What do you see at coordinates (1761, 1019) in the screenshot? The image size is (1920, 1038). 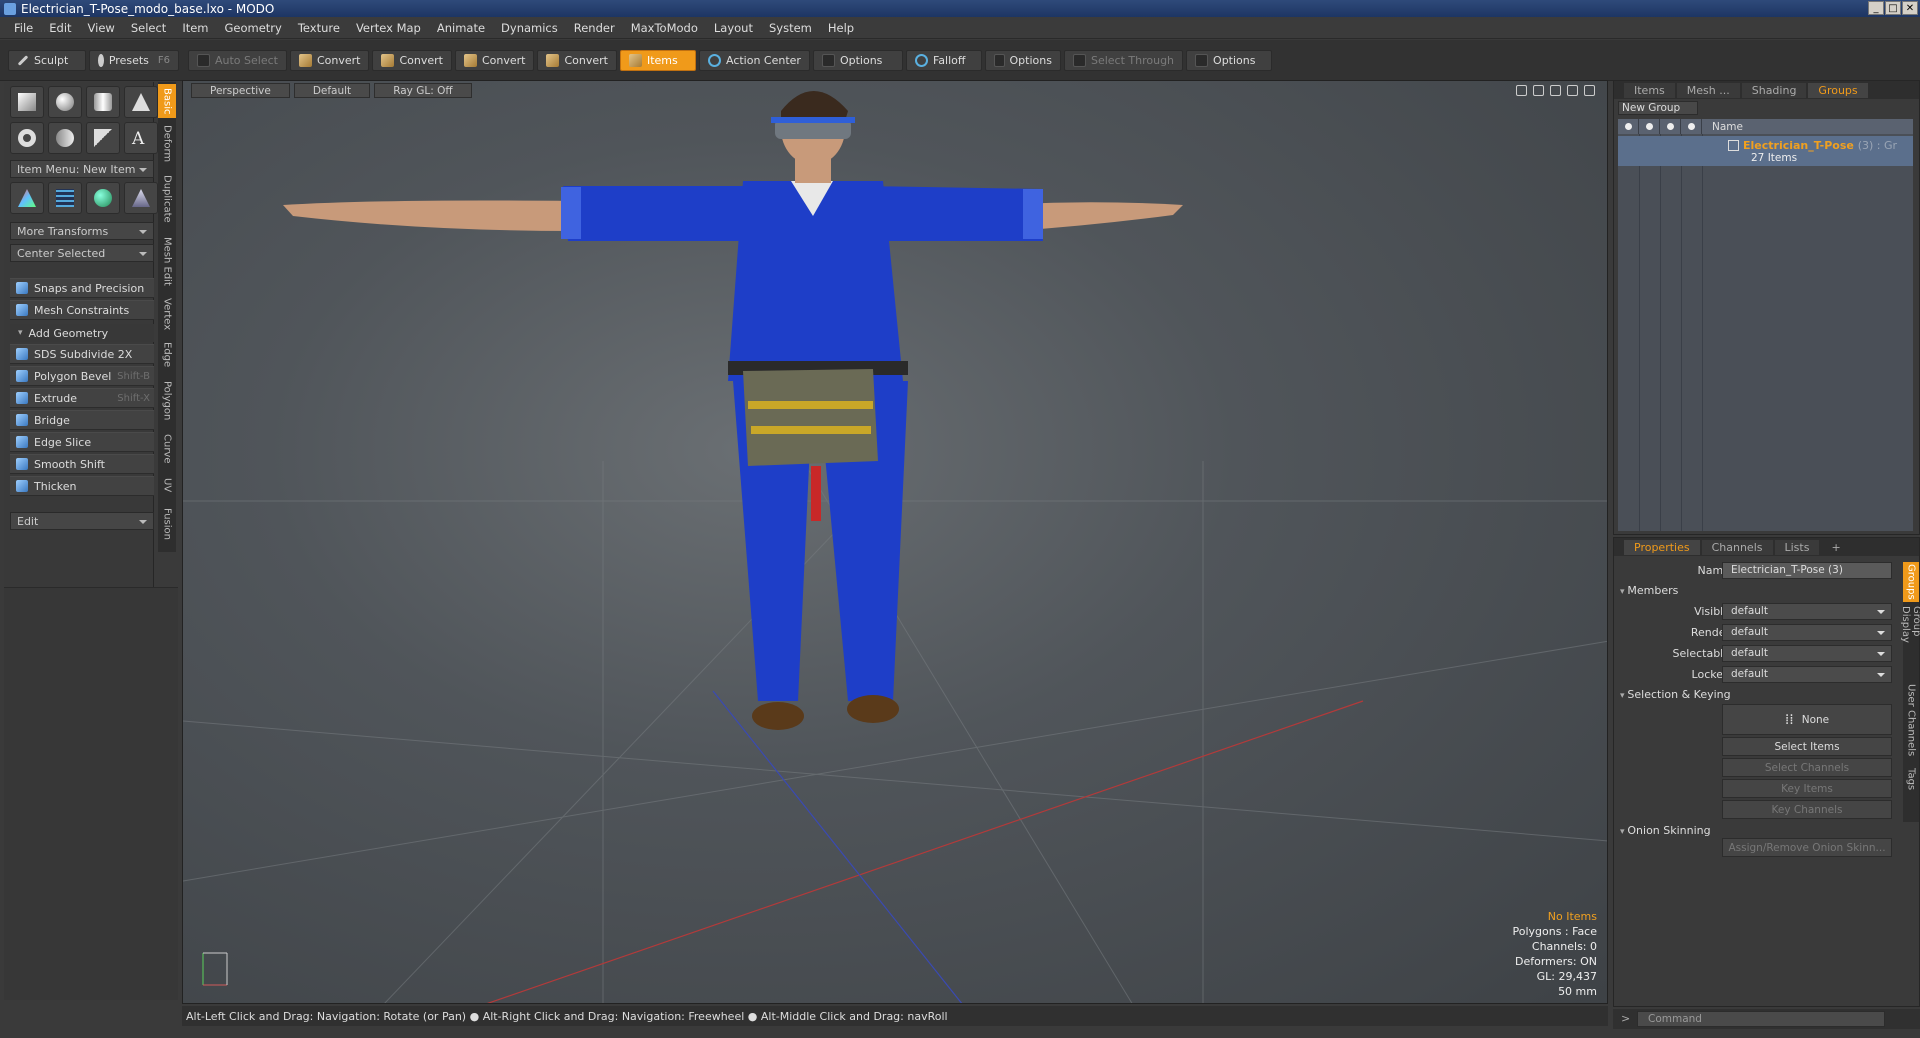 I see `command-input: Command` at bounding box center [1761, 1019].